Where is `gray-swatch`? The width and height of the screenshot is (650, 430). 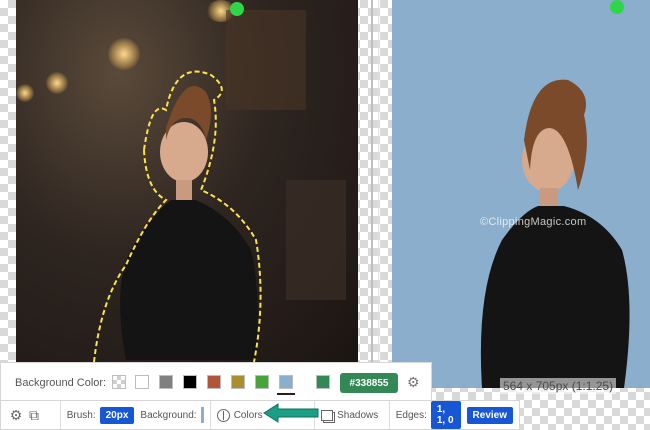 gray-swatch is located at coordinates (166, 382).